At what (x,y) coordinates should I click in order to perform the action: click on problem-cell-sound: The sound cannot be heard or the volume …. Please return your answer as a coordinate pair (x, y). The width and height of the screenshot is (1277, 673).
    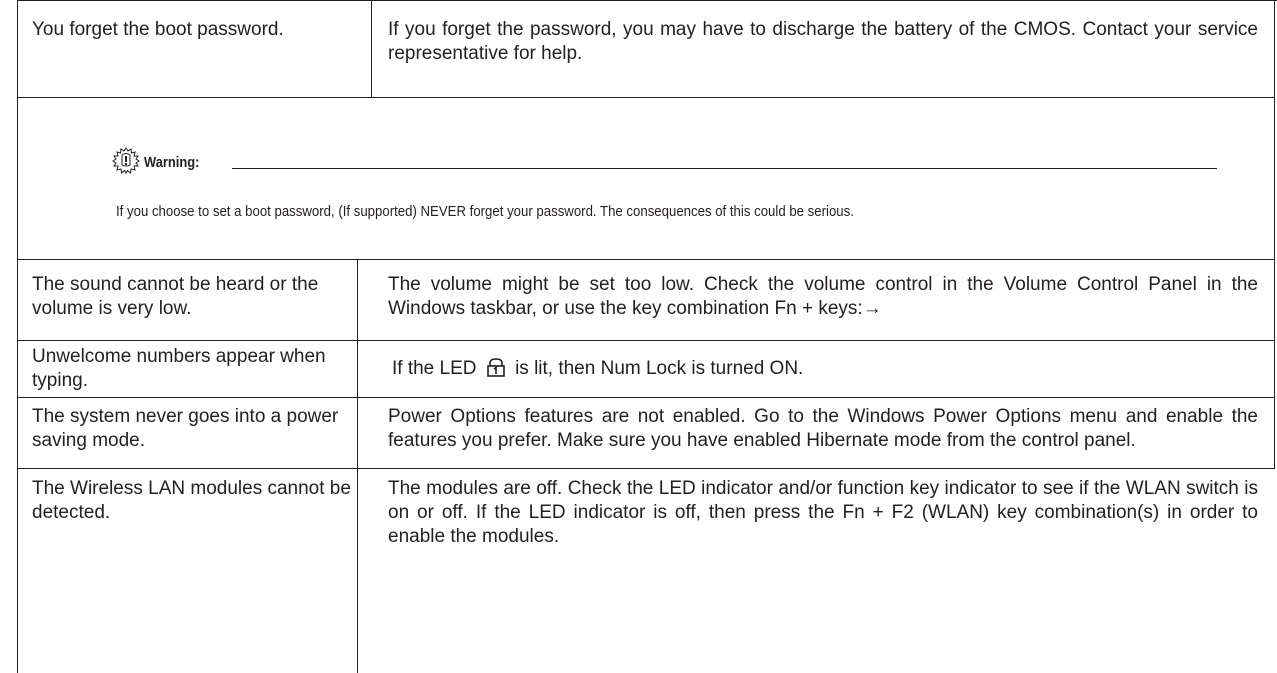
    Looking at the image, I should click on (175, 296).